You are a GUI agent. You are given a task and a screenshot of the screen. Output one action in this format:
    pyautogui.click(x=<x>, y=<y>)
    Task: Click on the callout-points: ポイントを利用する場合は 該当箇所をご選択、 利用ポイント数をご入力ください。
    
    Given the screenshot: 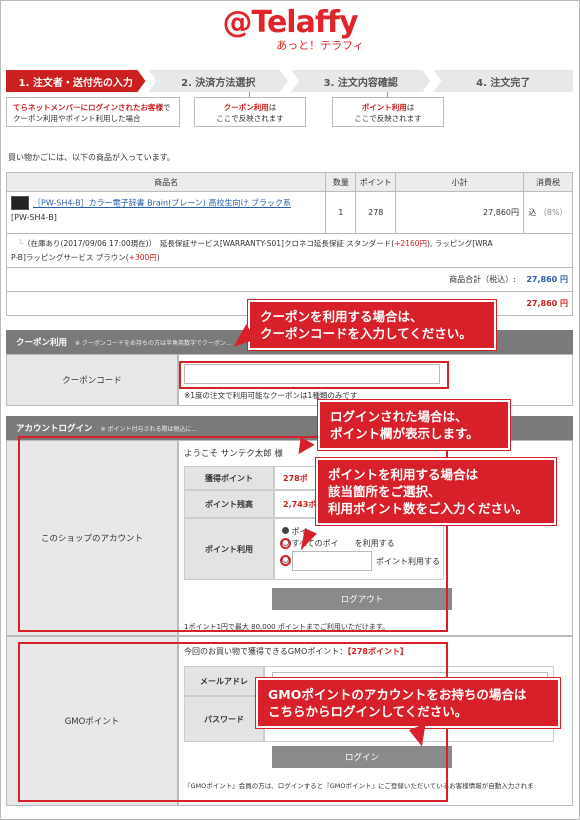 What is the action you would take?
    pyautogui.click(x=436, y=491)
    